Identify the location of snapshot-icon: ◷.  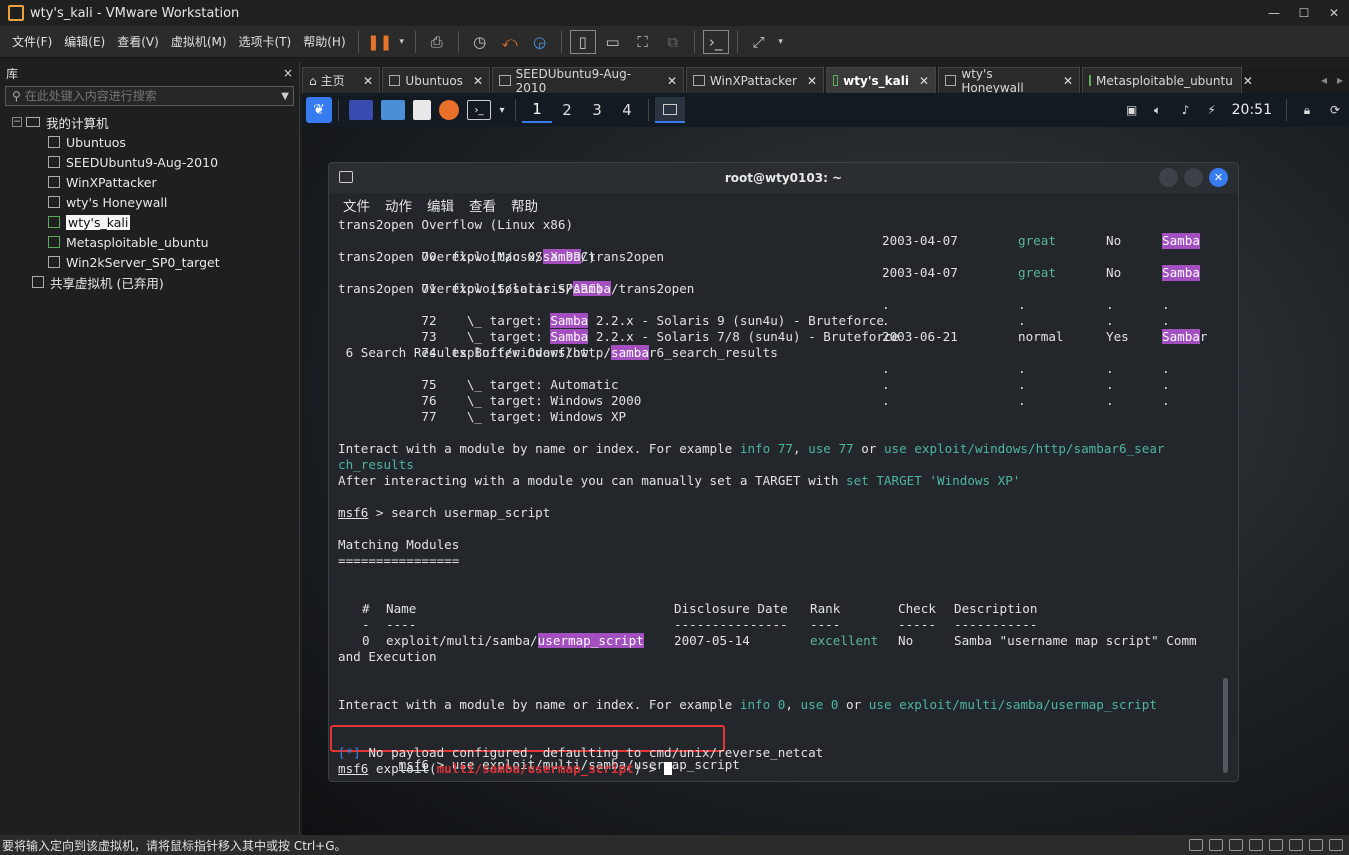
(480, 42).